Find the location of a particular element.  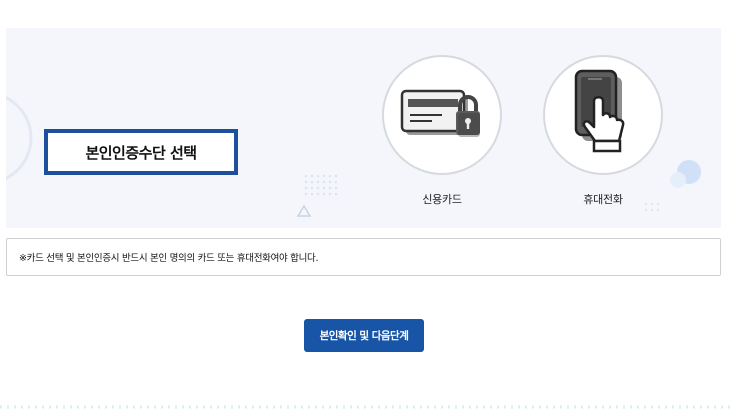

credit-card-lock-icon is located at coordinates (440, 113).